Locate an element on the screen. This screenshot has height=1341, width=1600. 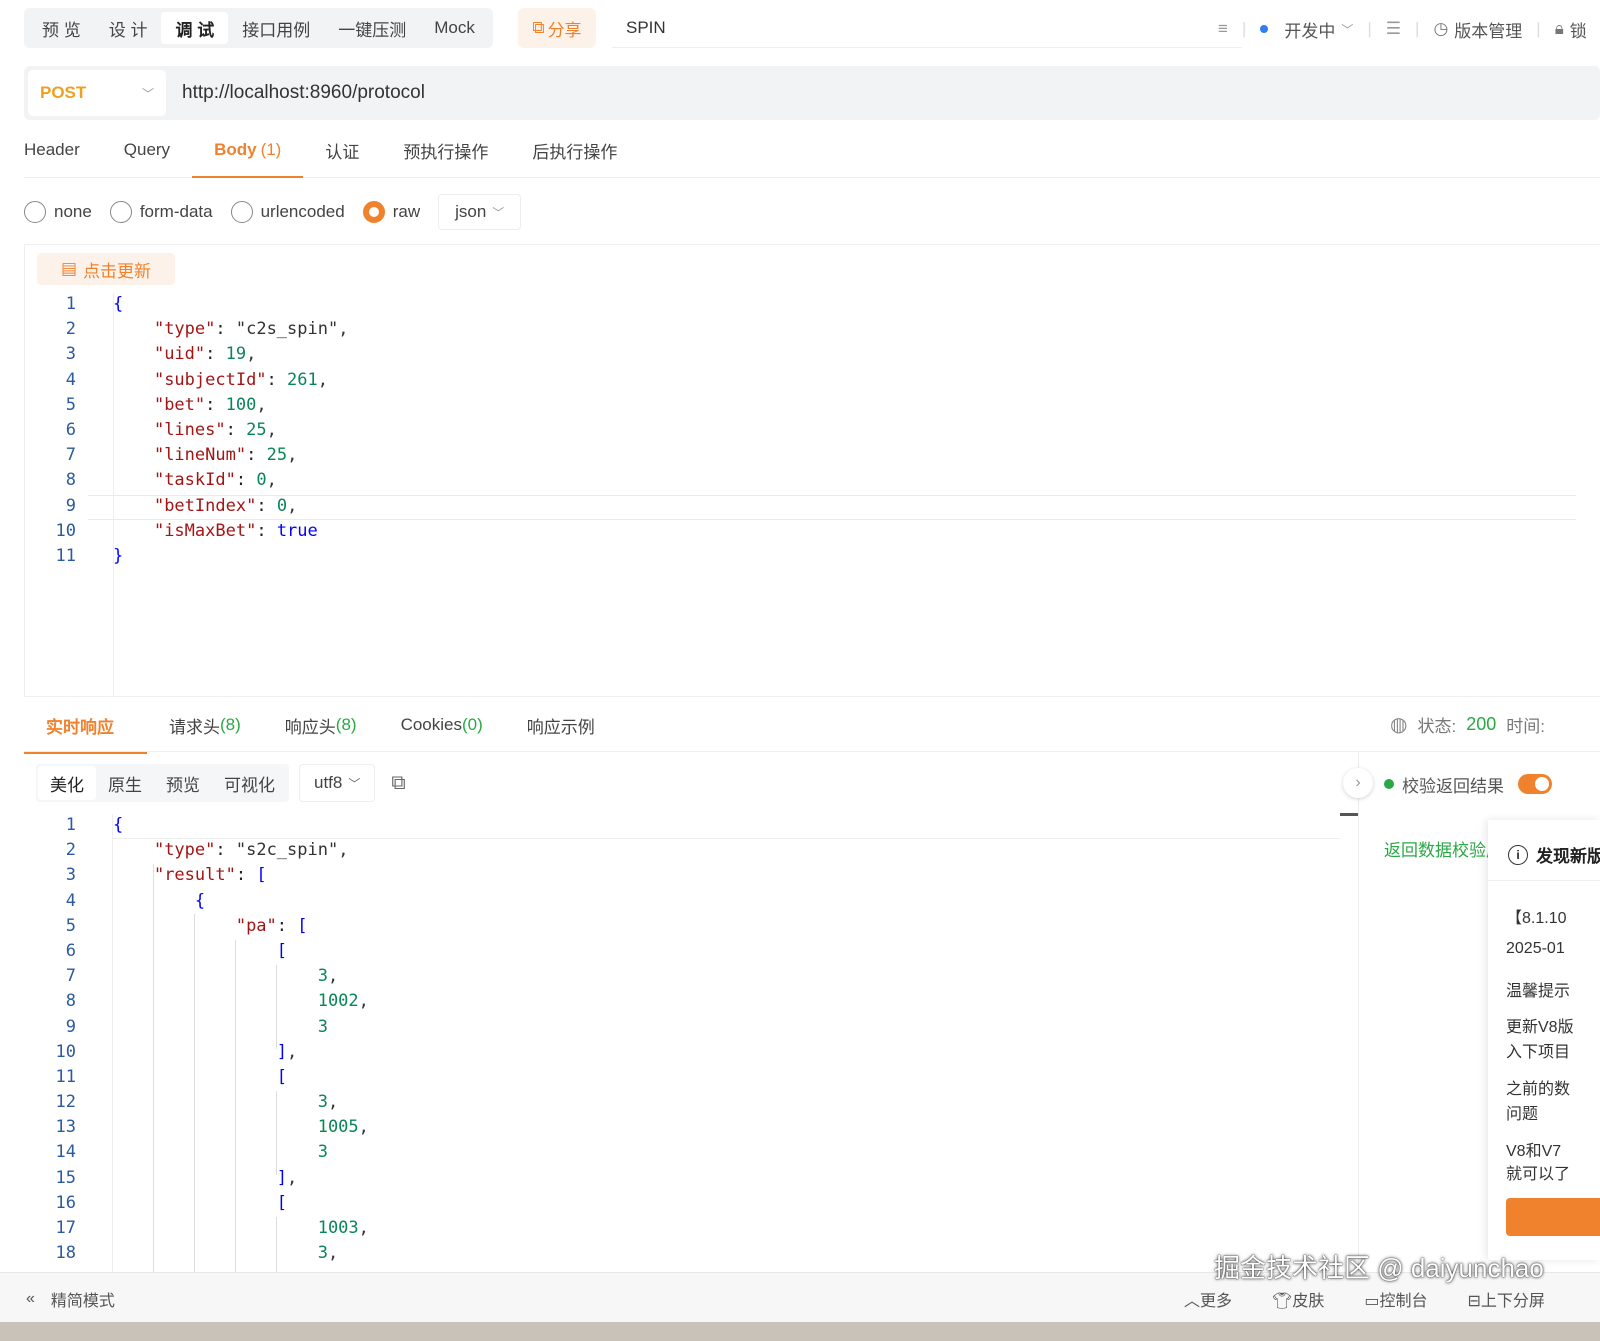
edit-icon: ≡ is located at coordinates (1223, 29).